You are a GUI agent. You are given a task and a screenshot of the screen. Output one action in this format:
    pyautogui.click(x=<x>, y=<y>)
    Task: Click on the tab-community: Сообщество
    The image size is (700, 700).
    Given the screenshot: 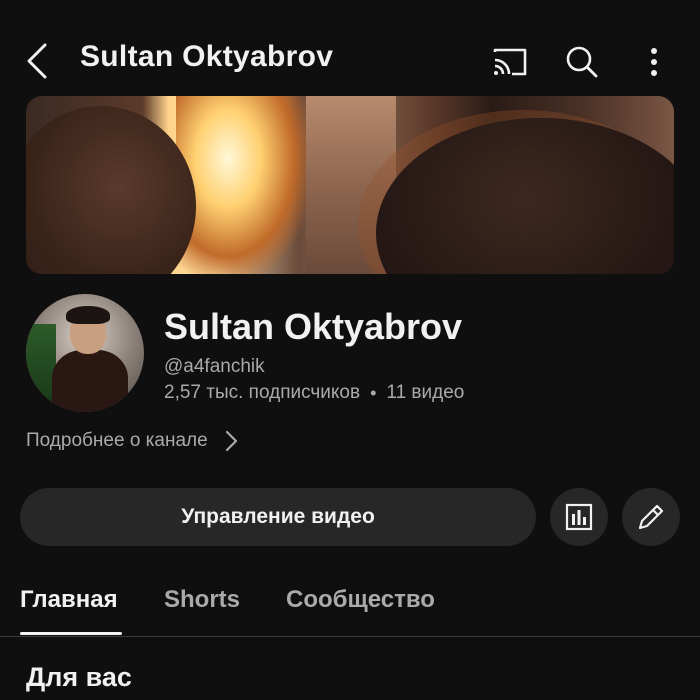 What is the action you would take?
    pyautogui.click(x=360, y=600)
    